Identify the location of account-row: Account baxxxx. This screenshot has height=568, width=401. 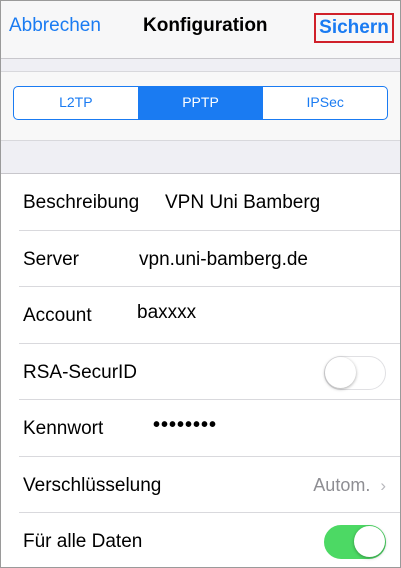
(200, 315).